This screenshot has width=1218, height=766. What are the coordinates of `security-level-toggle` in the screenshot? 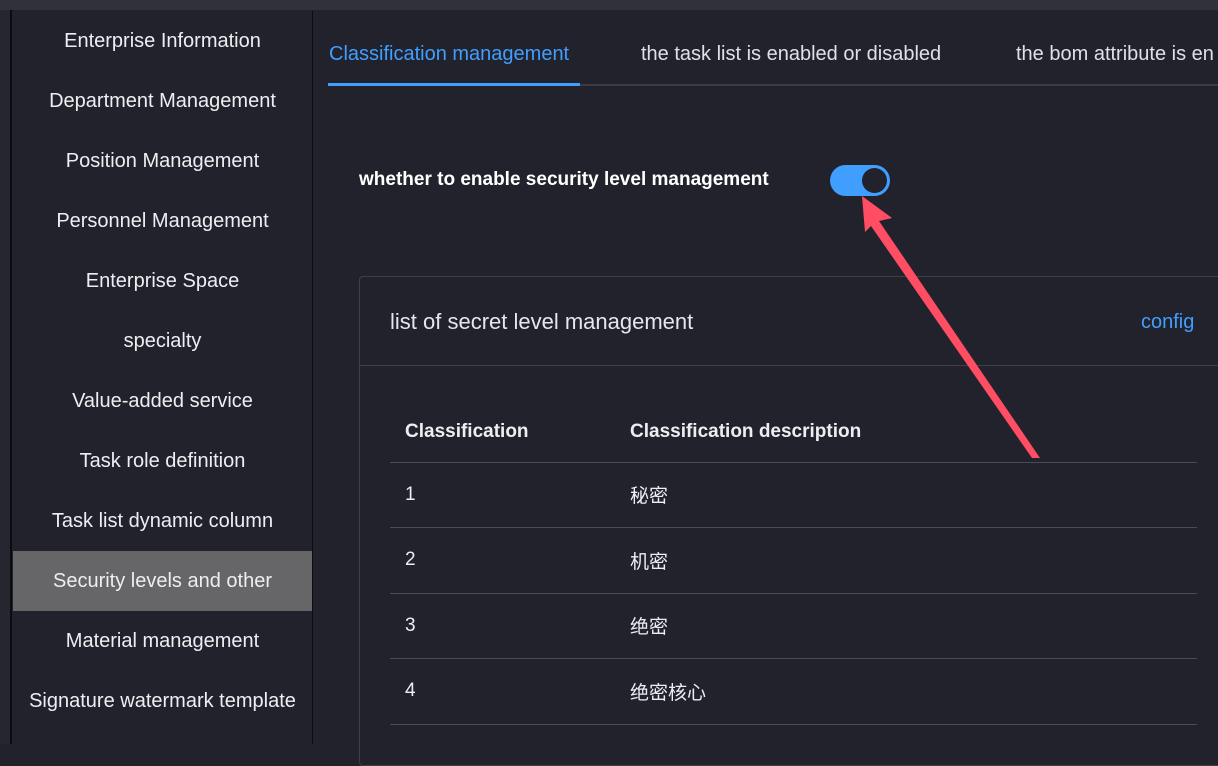 It's located at (860, 180).